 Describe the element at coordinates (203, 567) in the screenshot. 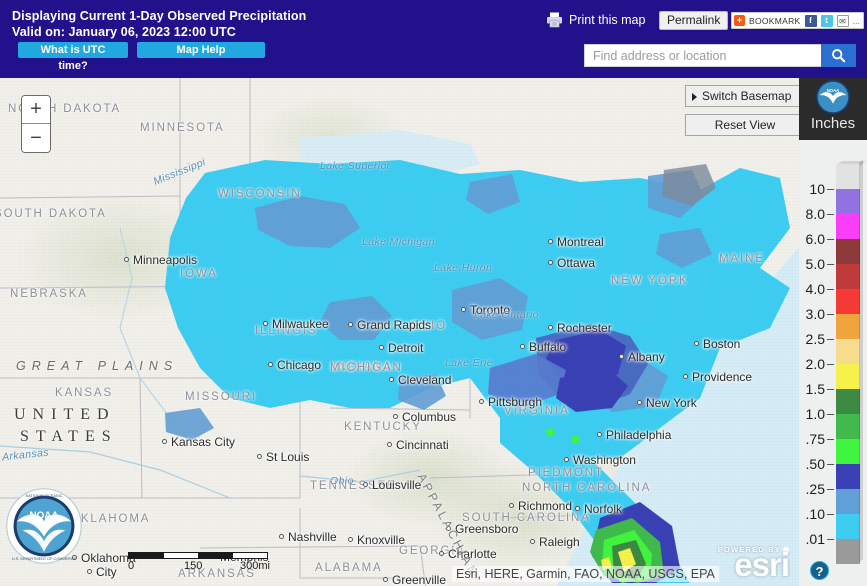

I see `scale-bar-labels: 0 150 300mi` at that location.